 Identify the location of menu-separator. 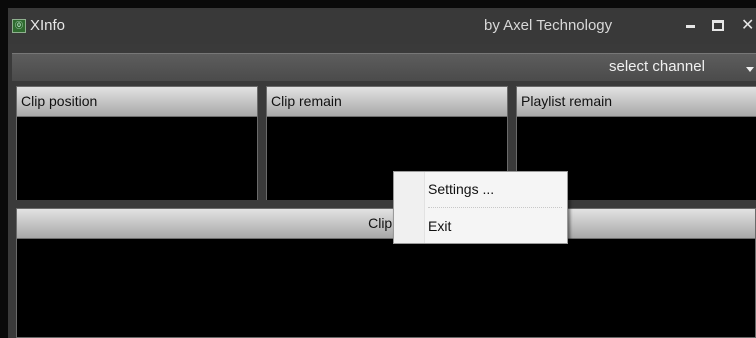
(495, 207).